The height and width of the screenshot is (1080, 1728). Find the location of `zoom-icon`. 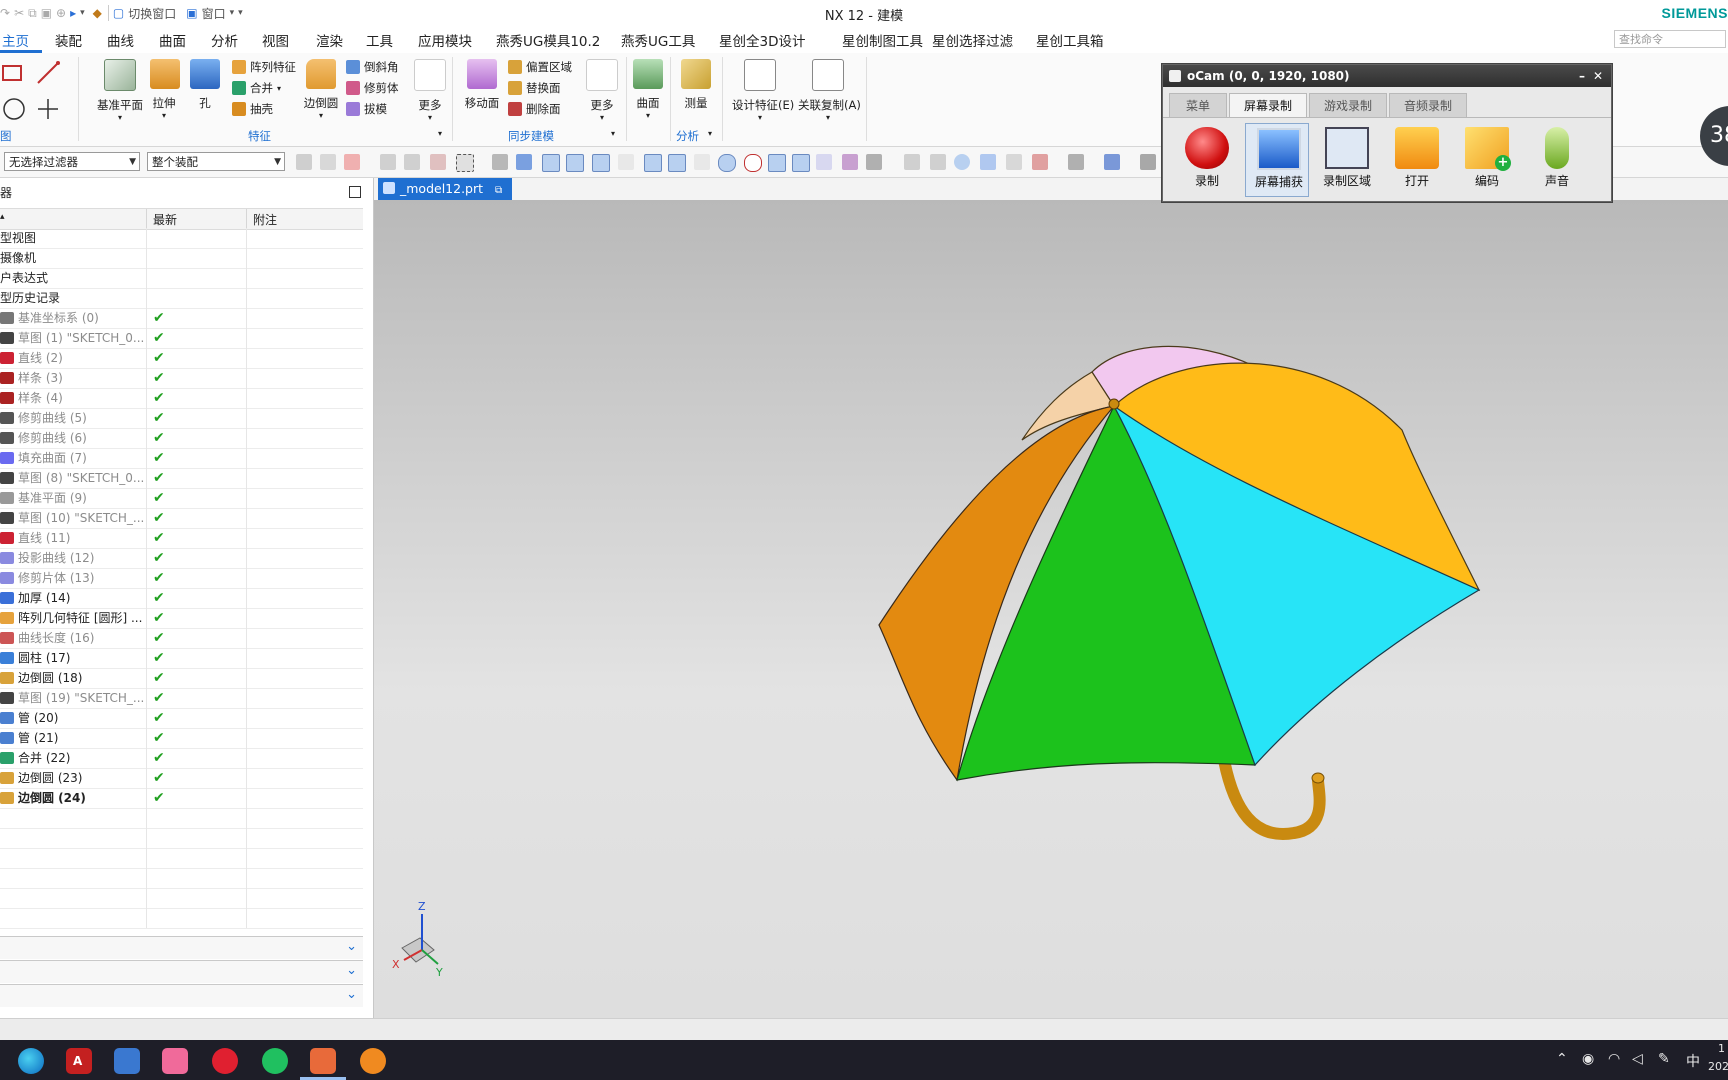

zoom-icon is located at coordinates (938, 162).